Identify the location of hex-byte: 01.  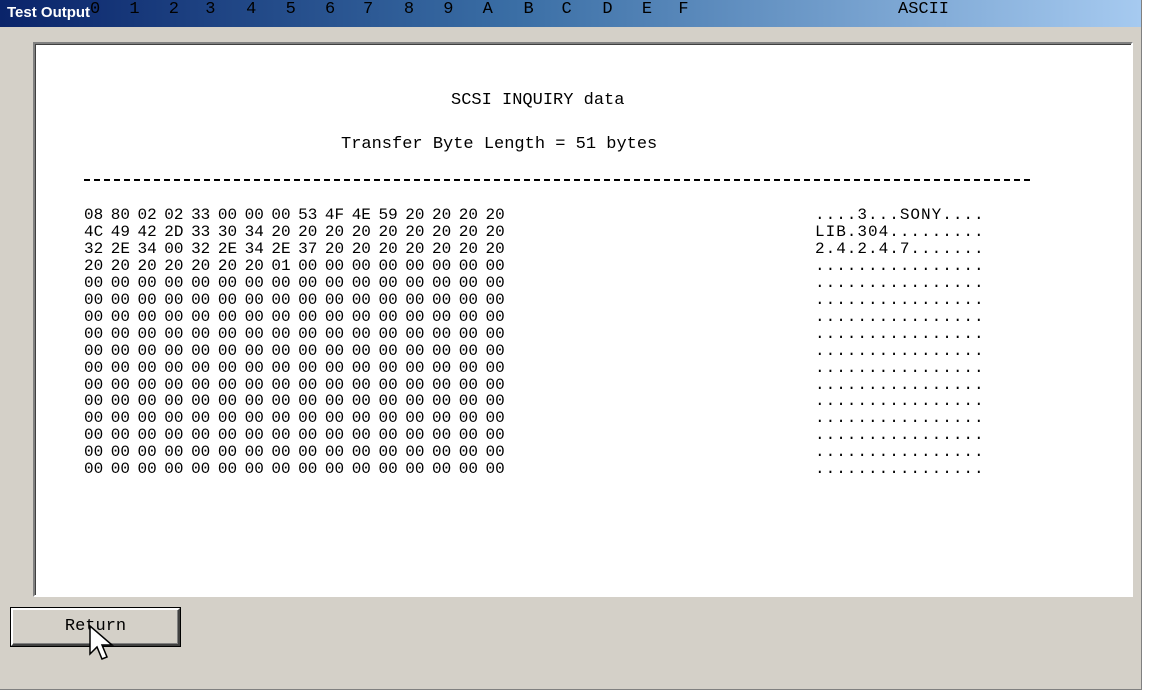
(281, 265).